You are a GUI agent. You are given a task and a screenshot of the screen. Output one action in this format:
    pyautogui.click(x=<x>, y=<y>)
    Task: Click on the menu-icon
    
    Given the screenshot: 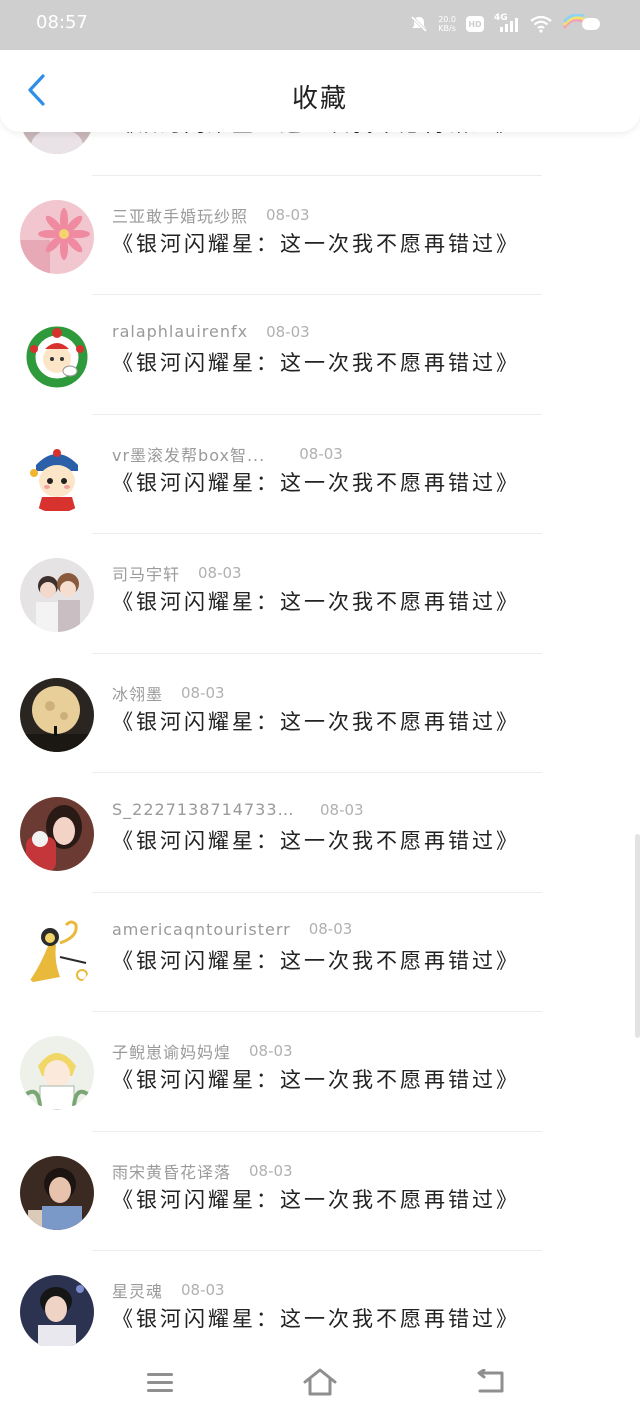 What is the action you would take?
    pyautogui.click(x=160, y=1384)
    